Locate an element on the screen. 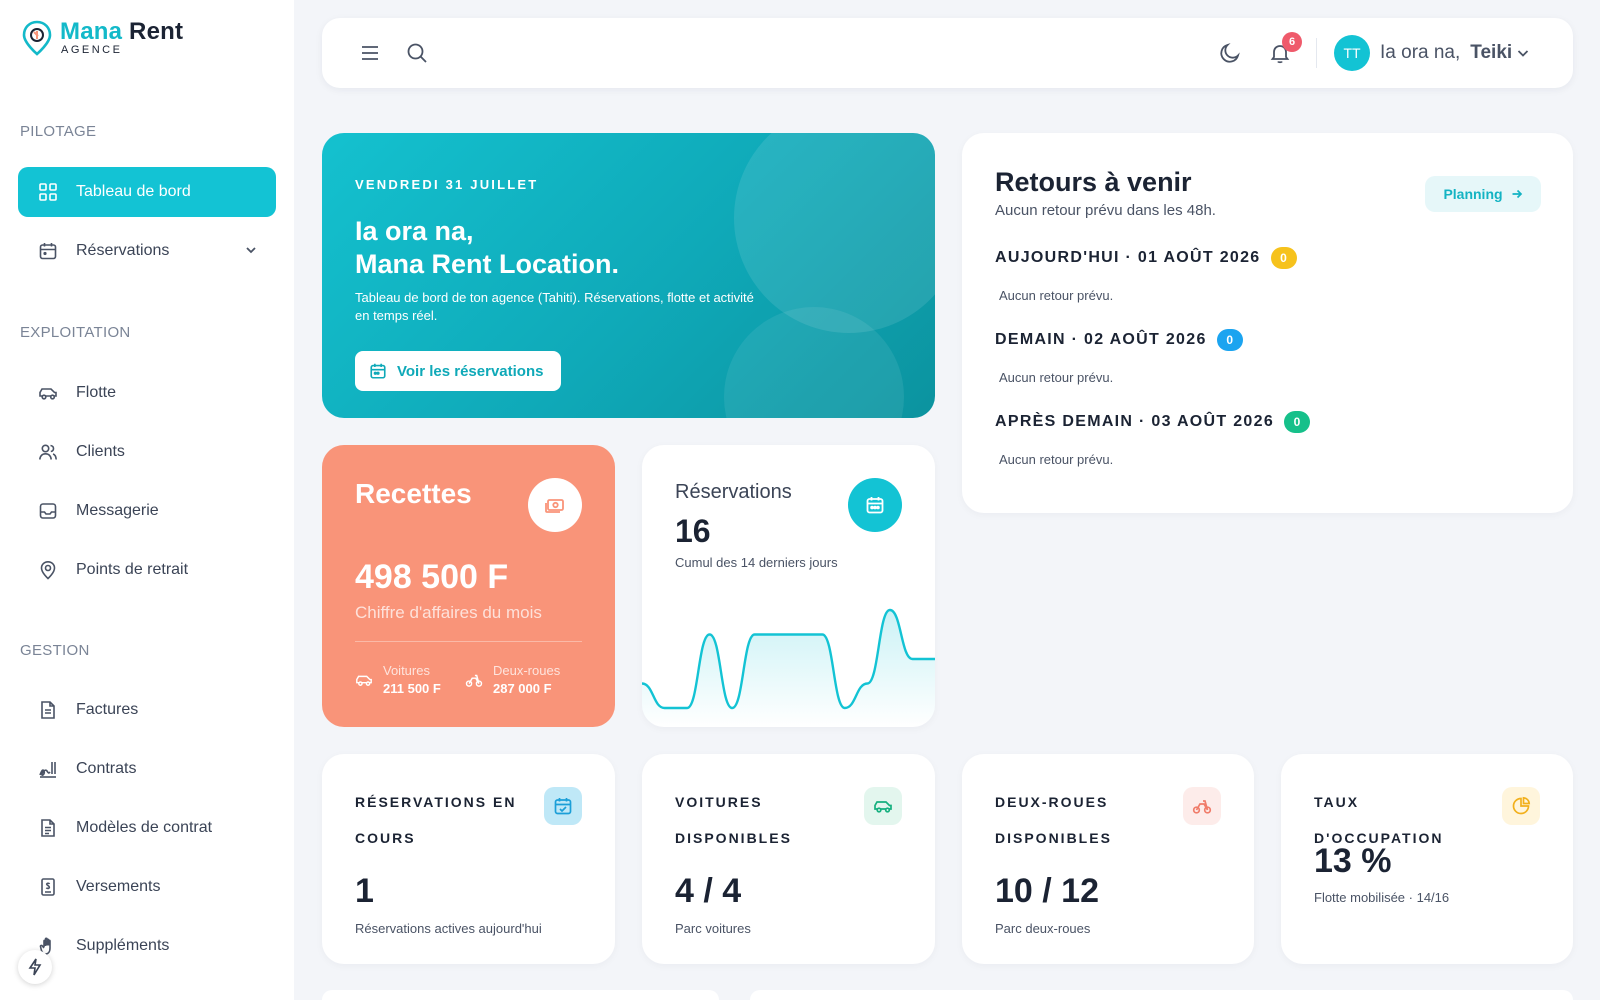 This screenshot has height=1000, width=1600. sidebar-item-label: Réservations is located at coordinates (123, 250).